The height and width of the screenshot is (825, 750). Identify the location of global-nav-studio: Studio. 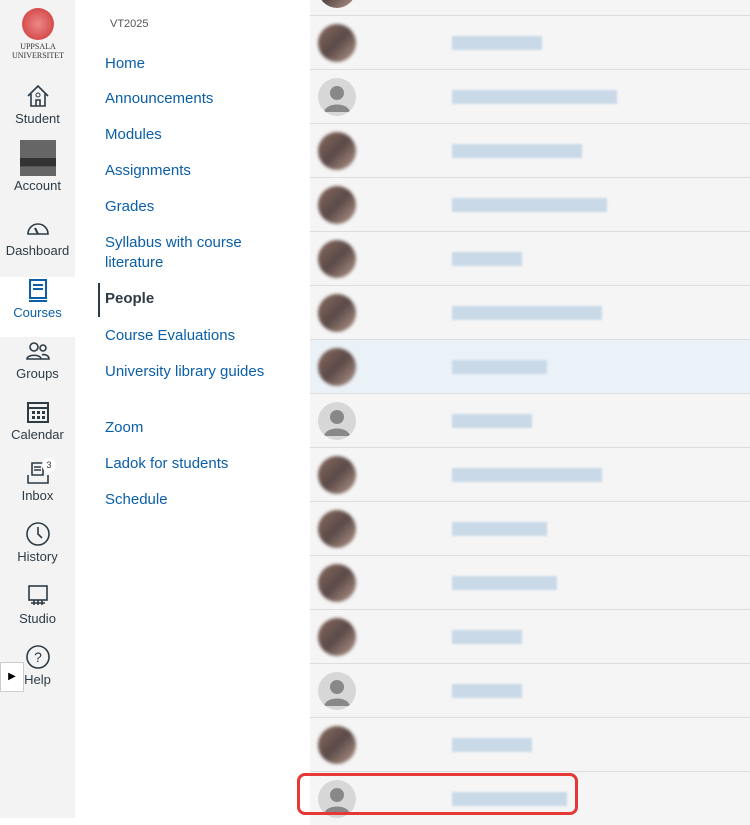
(37, 613).